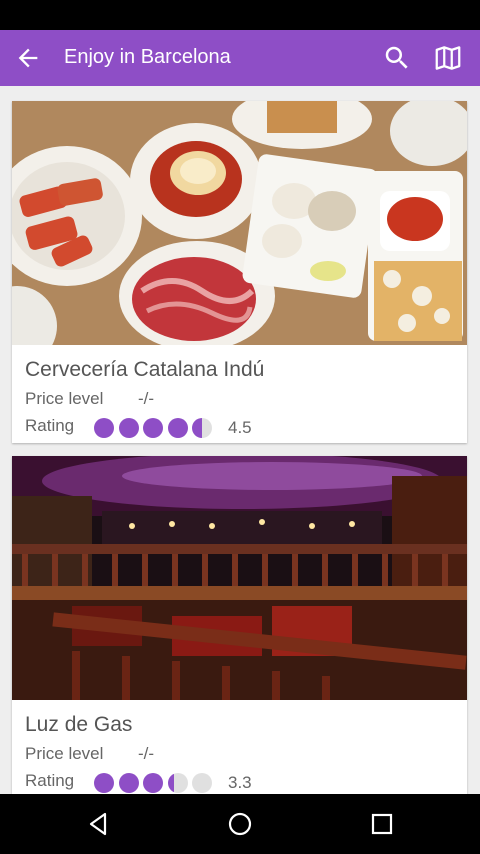 Image resolution: width=480 pixels, height=854 pixels. What do you see at coordinates (240, 427) in the screenshot?
I see `rating-value: 4.5` at bounding box center [240, 427].